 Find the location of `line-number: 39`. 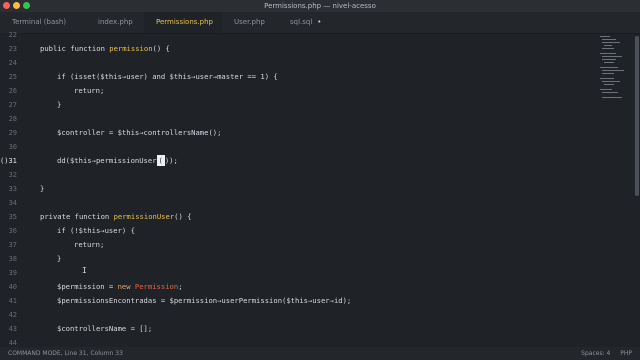

line-number: 39 is located at coordinates (12, 273).